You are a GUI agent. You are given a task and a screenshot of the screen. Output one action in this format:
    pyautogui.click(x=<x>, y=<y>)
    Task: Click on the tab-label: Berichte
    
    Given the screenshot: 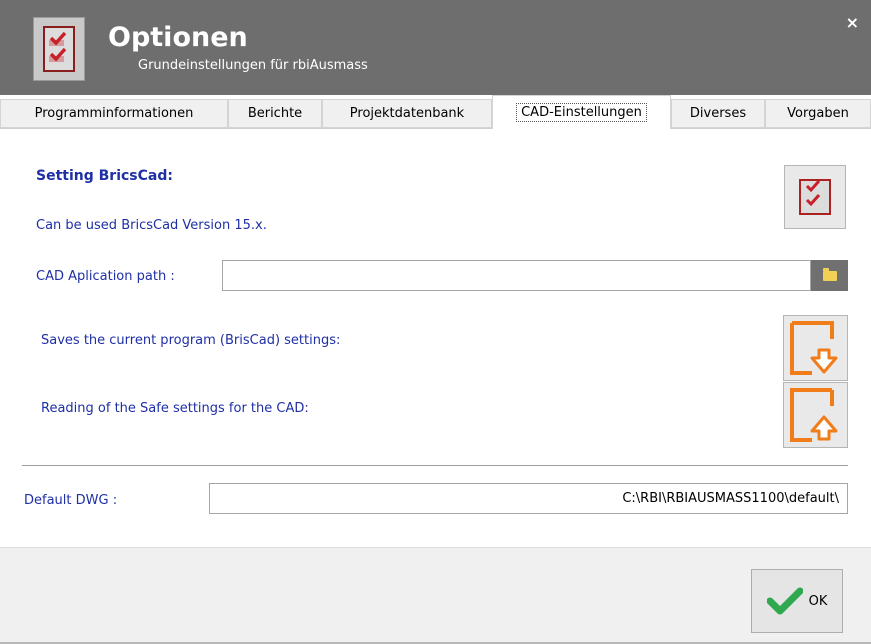 What is the action you would take?
    pyautogui.click(x=275, y=113)
    